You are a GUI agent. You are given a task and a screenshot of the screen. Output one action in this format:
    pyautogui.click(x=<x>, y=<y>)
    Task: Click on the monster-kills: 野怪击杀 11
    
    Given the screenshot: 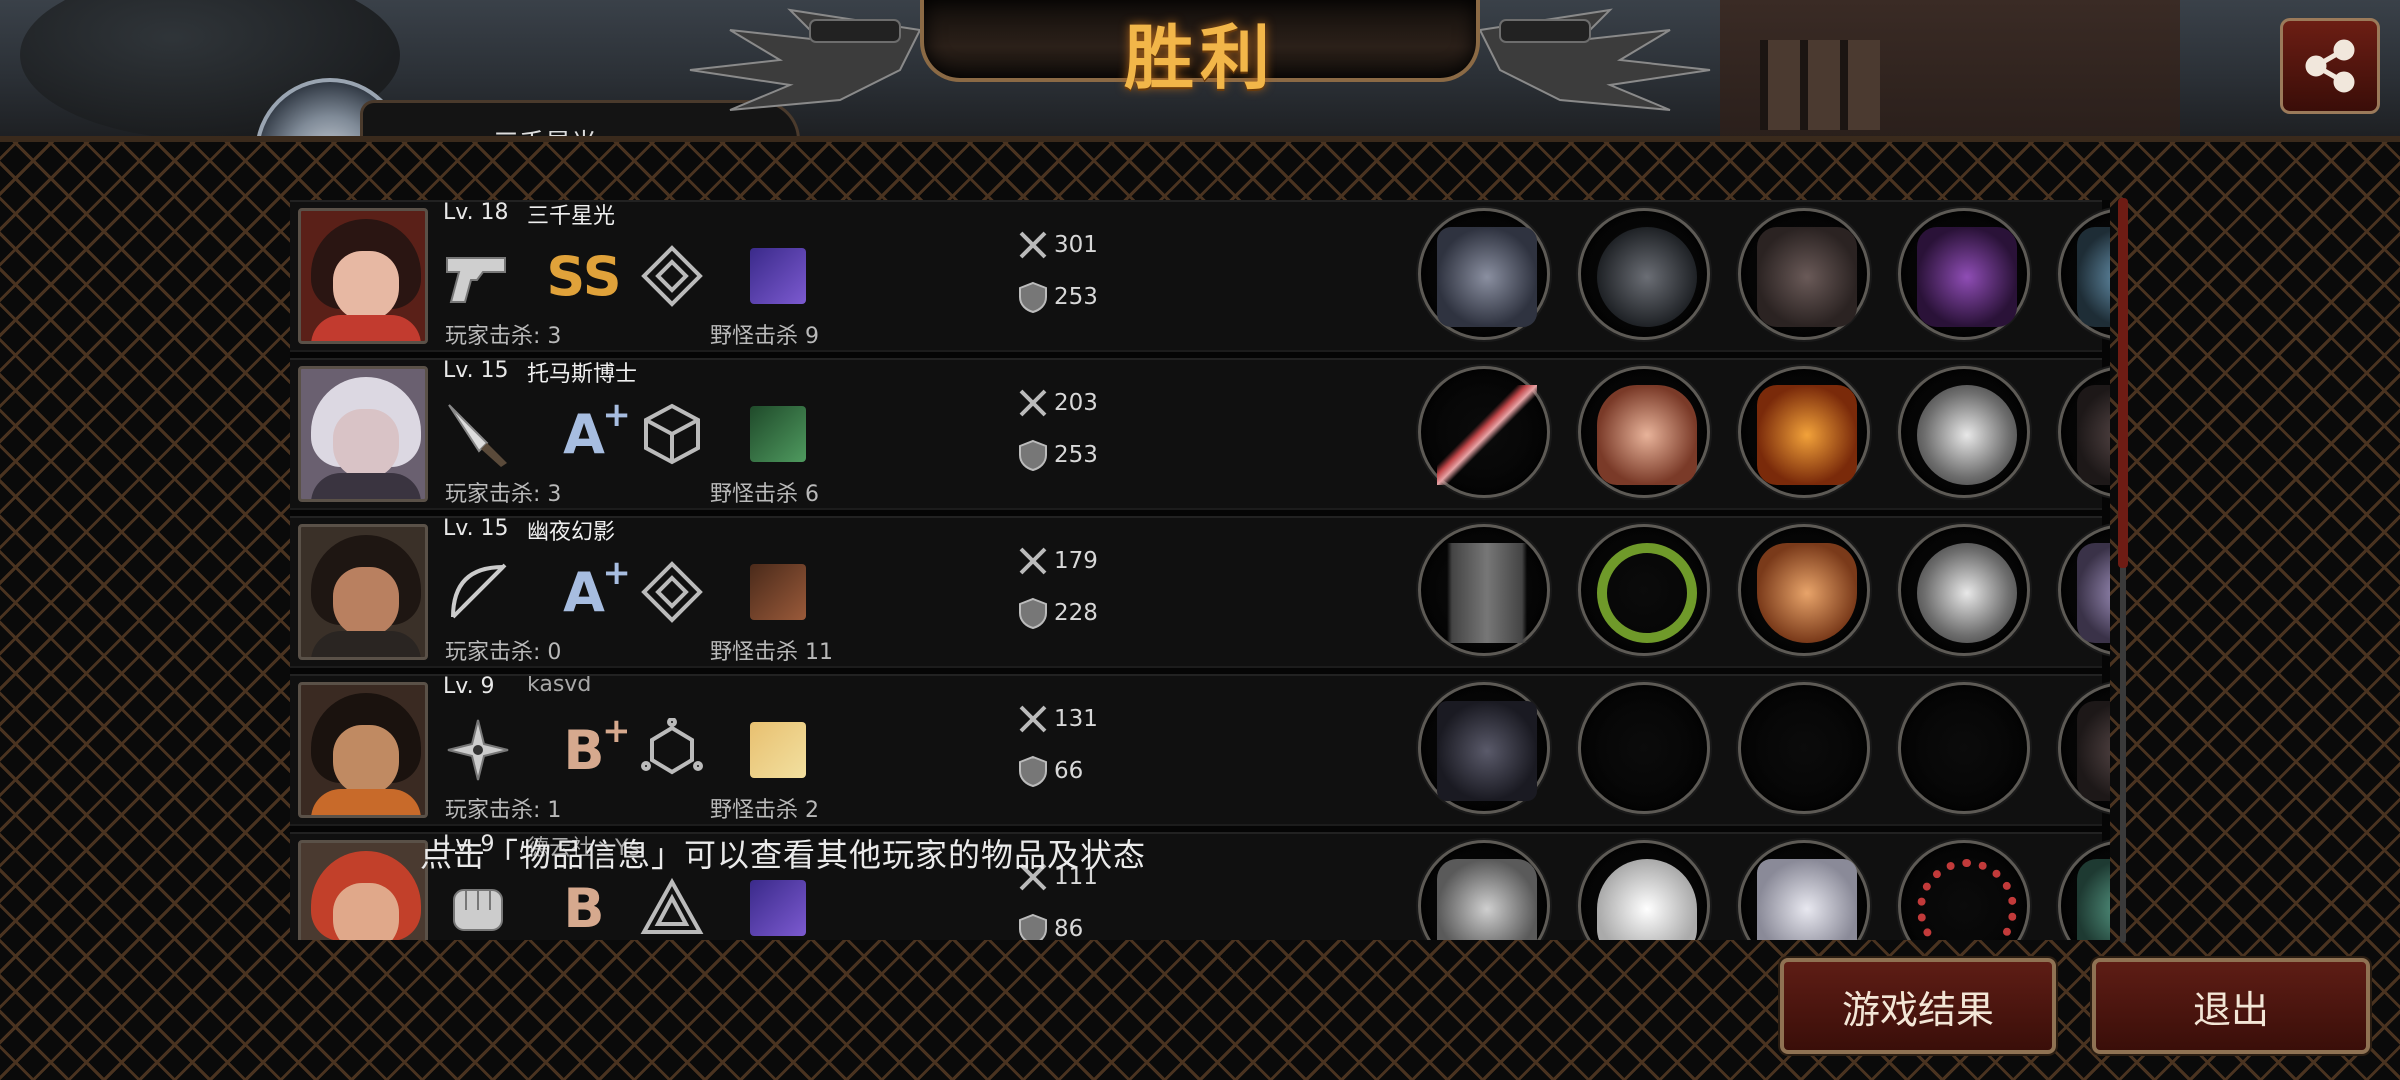 What is the action you would take?
    pyautogui.click(x=771, y=652)
    